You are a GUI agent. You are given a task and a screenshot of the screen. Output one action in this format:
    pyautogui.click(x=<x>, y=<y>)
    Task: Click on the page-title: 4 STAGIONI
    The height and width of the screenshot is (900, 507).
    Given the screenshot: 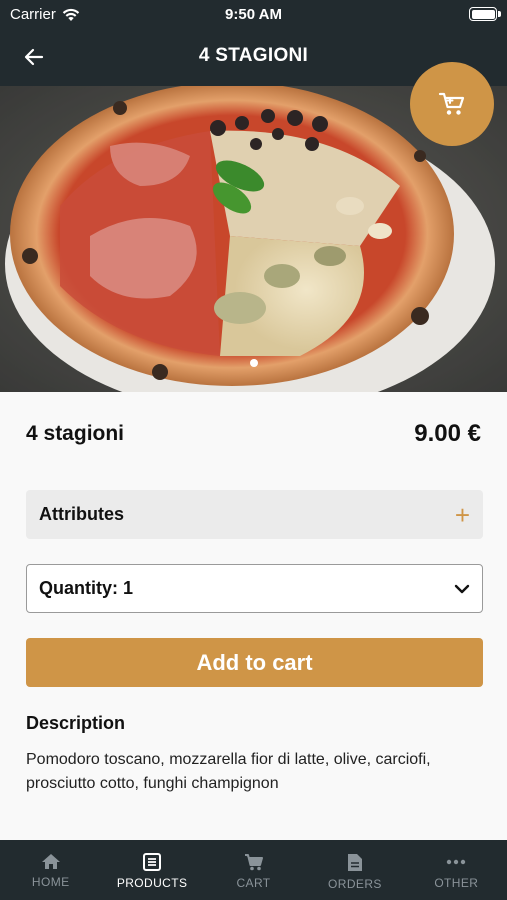 What is the action you would take?
    pyautogui.click(x=253, y=55)
    